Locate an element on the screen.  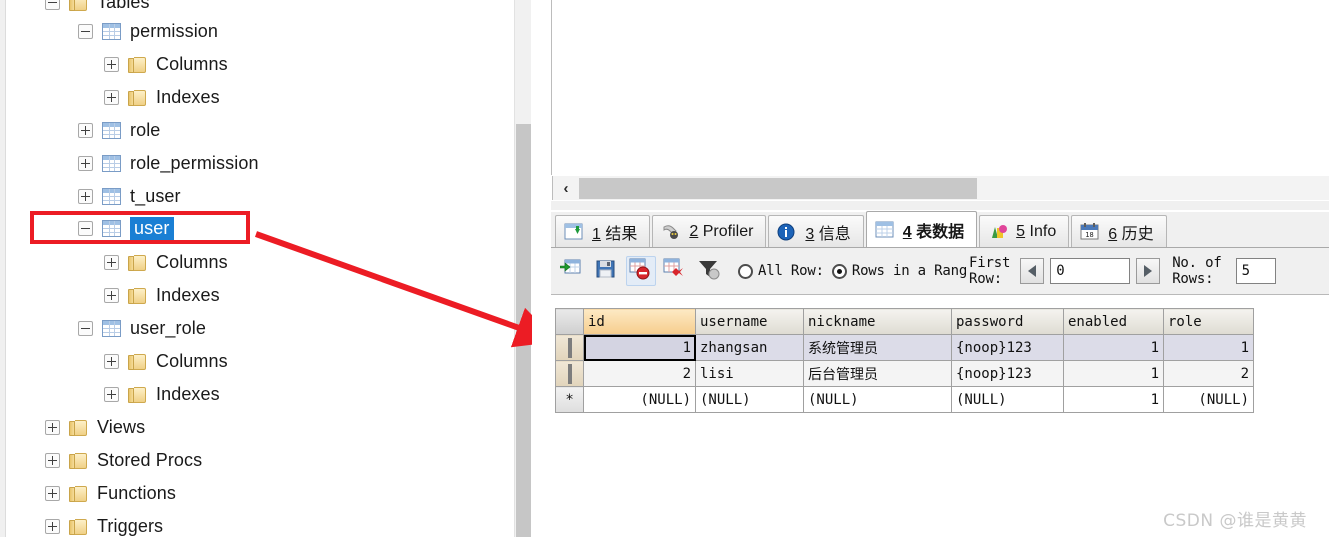
editor-horizontal-scrollbar: ‹ is located at coordinates (940, 188).